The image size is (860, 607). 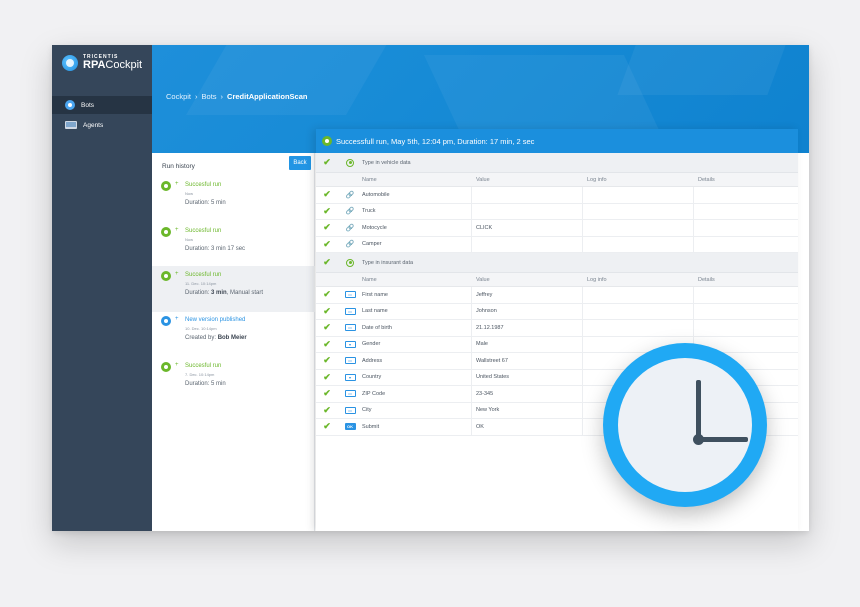 What do you see at coordinates (93, 125) in the screenshot?
I see `sidebar-item-label: Agents` at bounding box center [93, 125].